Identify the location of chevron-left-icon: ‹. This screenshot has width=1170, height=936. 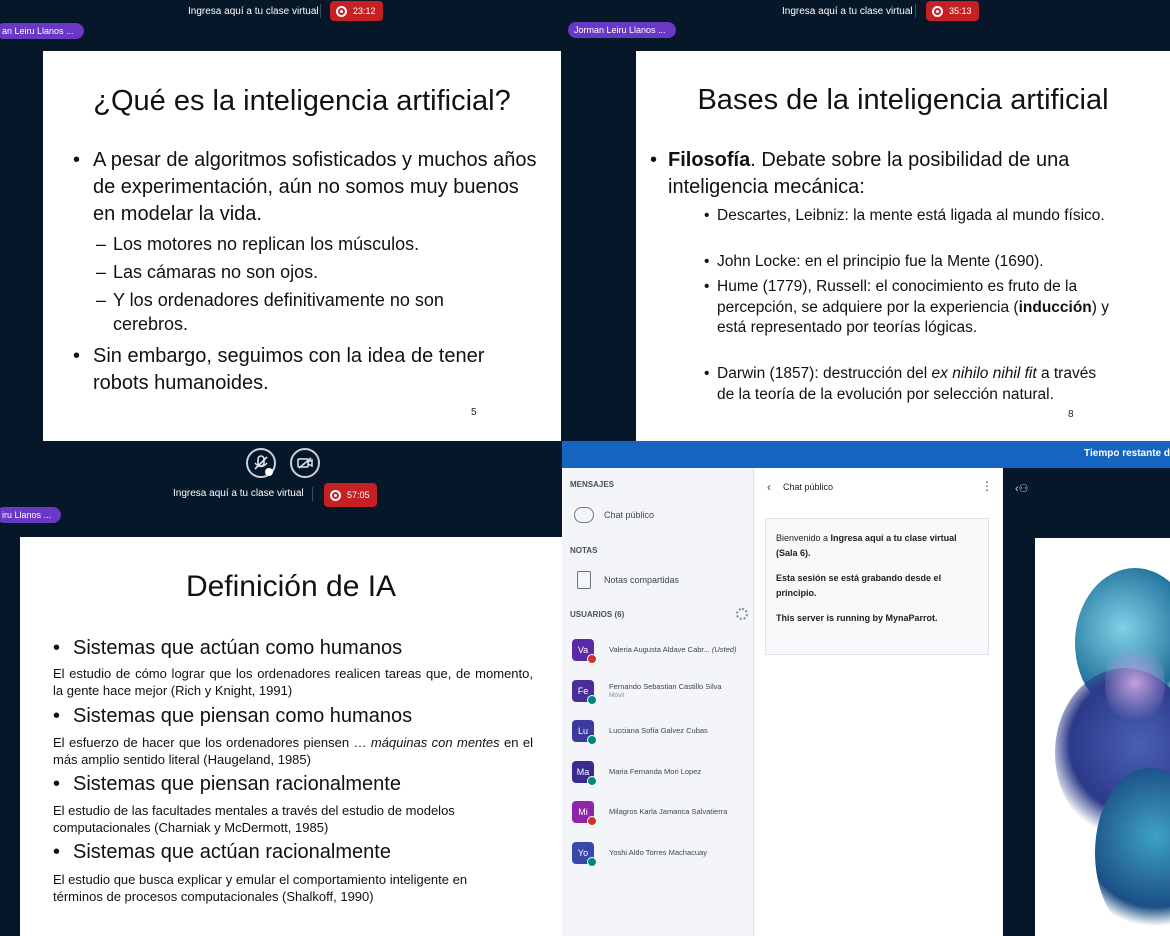
(769, 487).